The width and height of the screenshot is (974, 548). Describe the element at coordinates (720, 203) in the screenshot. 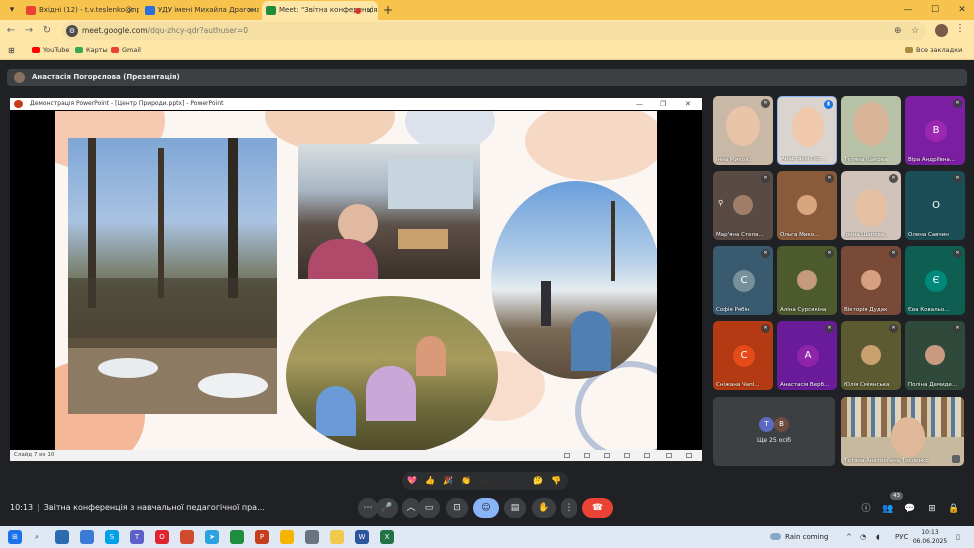

I see `pin-icon: ⚲` at that location.